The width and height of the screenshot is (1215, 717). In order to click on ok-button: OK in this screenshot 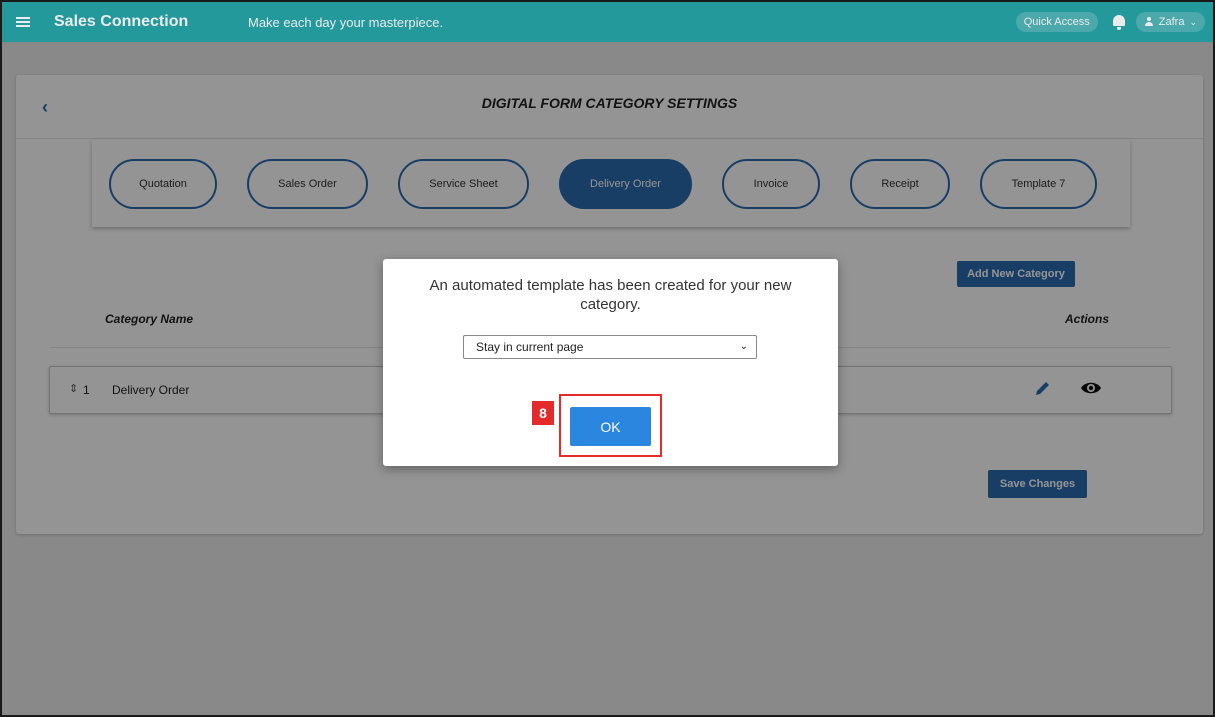, I will do `click(610, 426)`.